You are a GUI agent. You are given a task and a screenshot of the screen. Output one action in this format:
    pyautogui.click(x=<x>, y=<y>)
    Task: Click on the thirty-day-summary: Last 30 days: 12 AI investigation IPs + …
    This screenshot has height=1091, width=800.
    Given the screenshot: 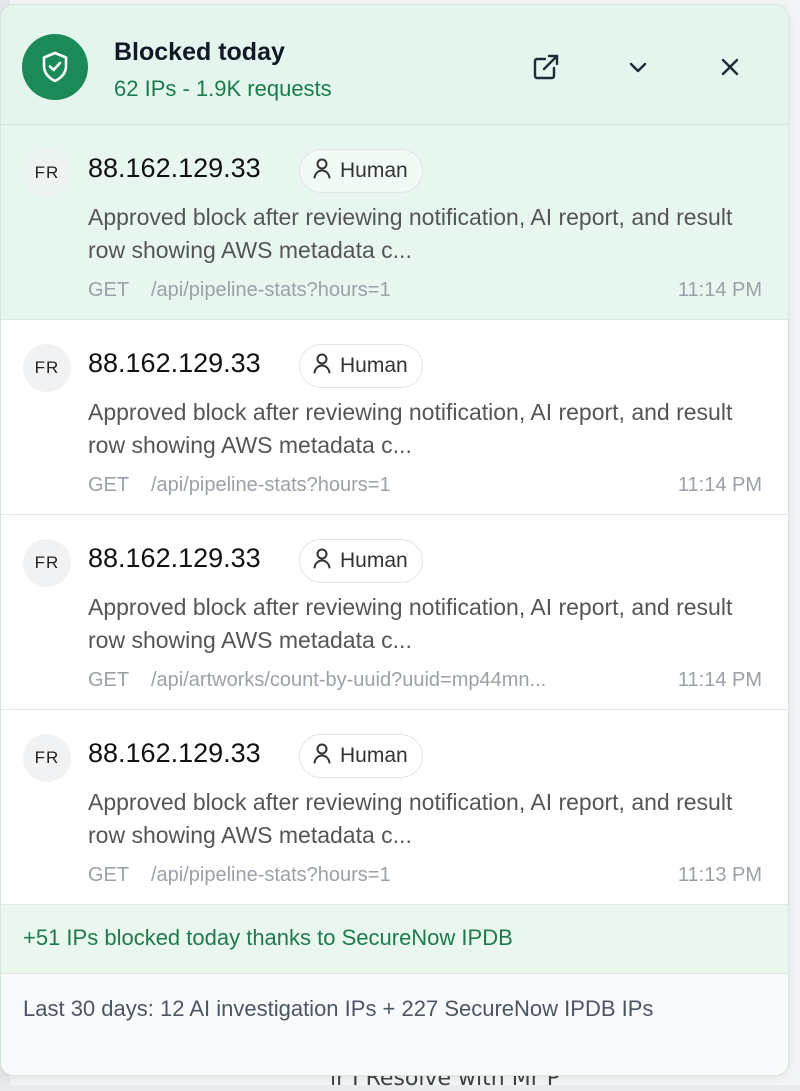 What is the action you would take?
    pyautogui.click(x=394, y=1024)
    